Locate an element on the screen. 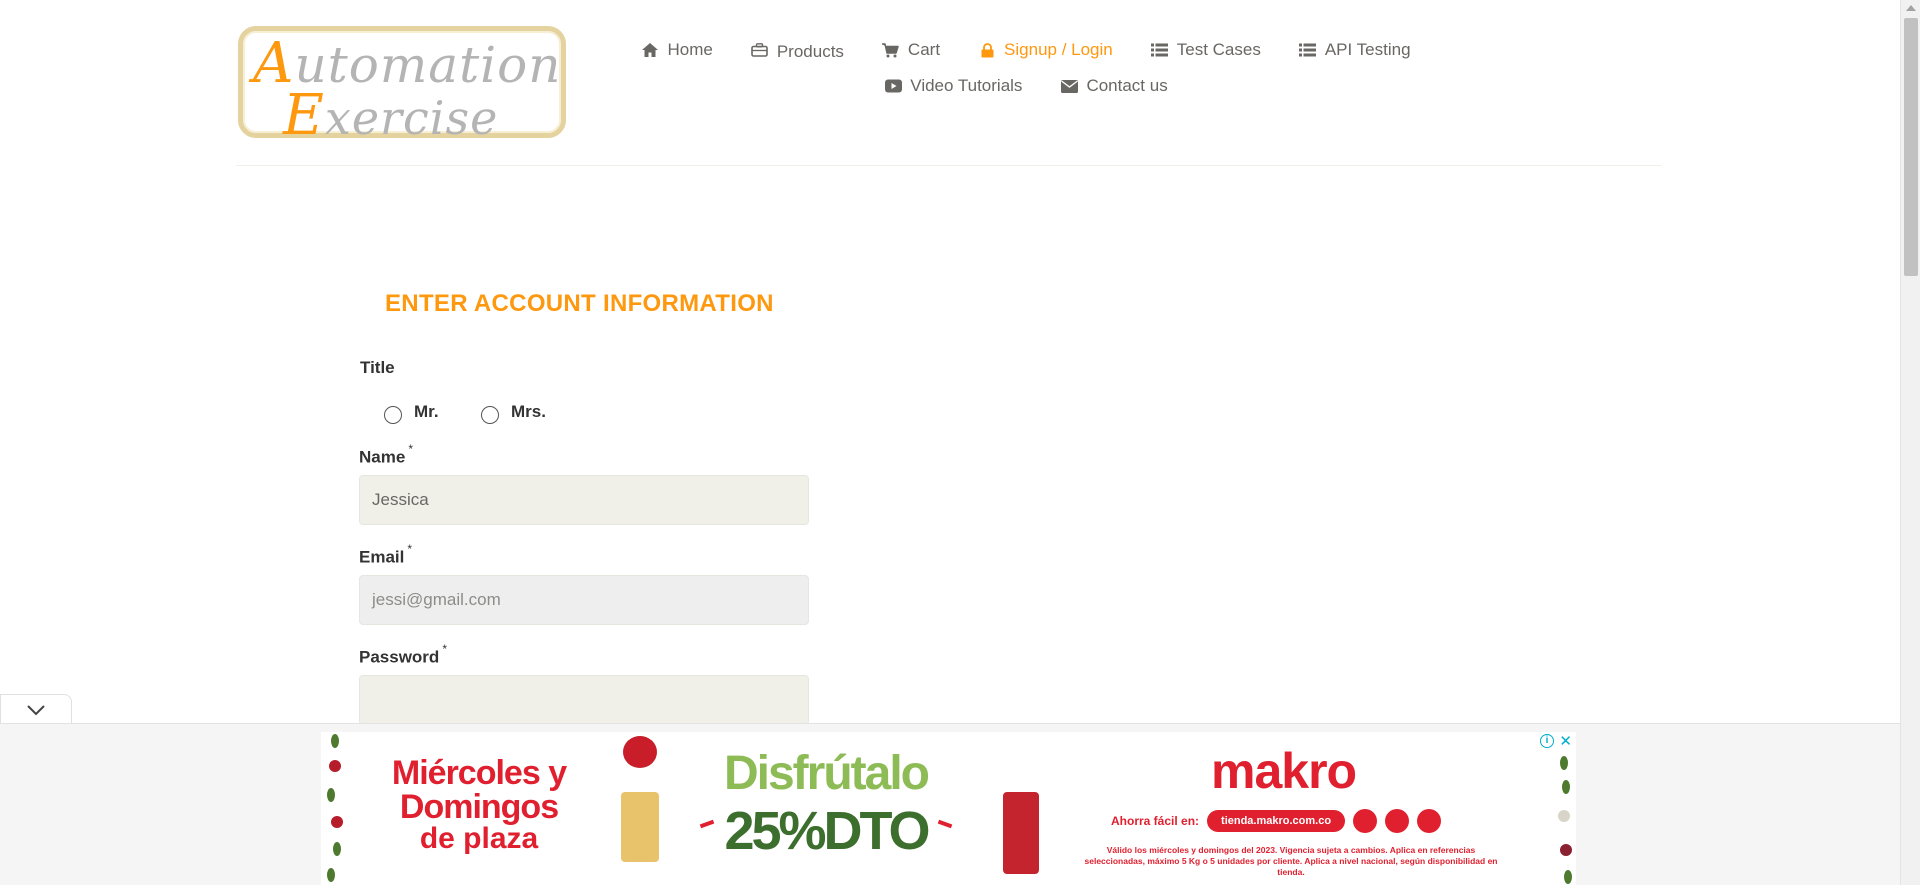 The image size is (1920, 885). makro-logo: makro is located at coordinates (1284, 771).